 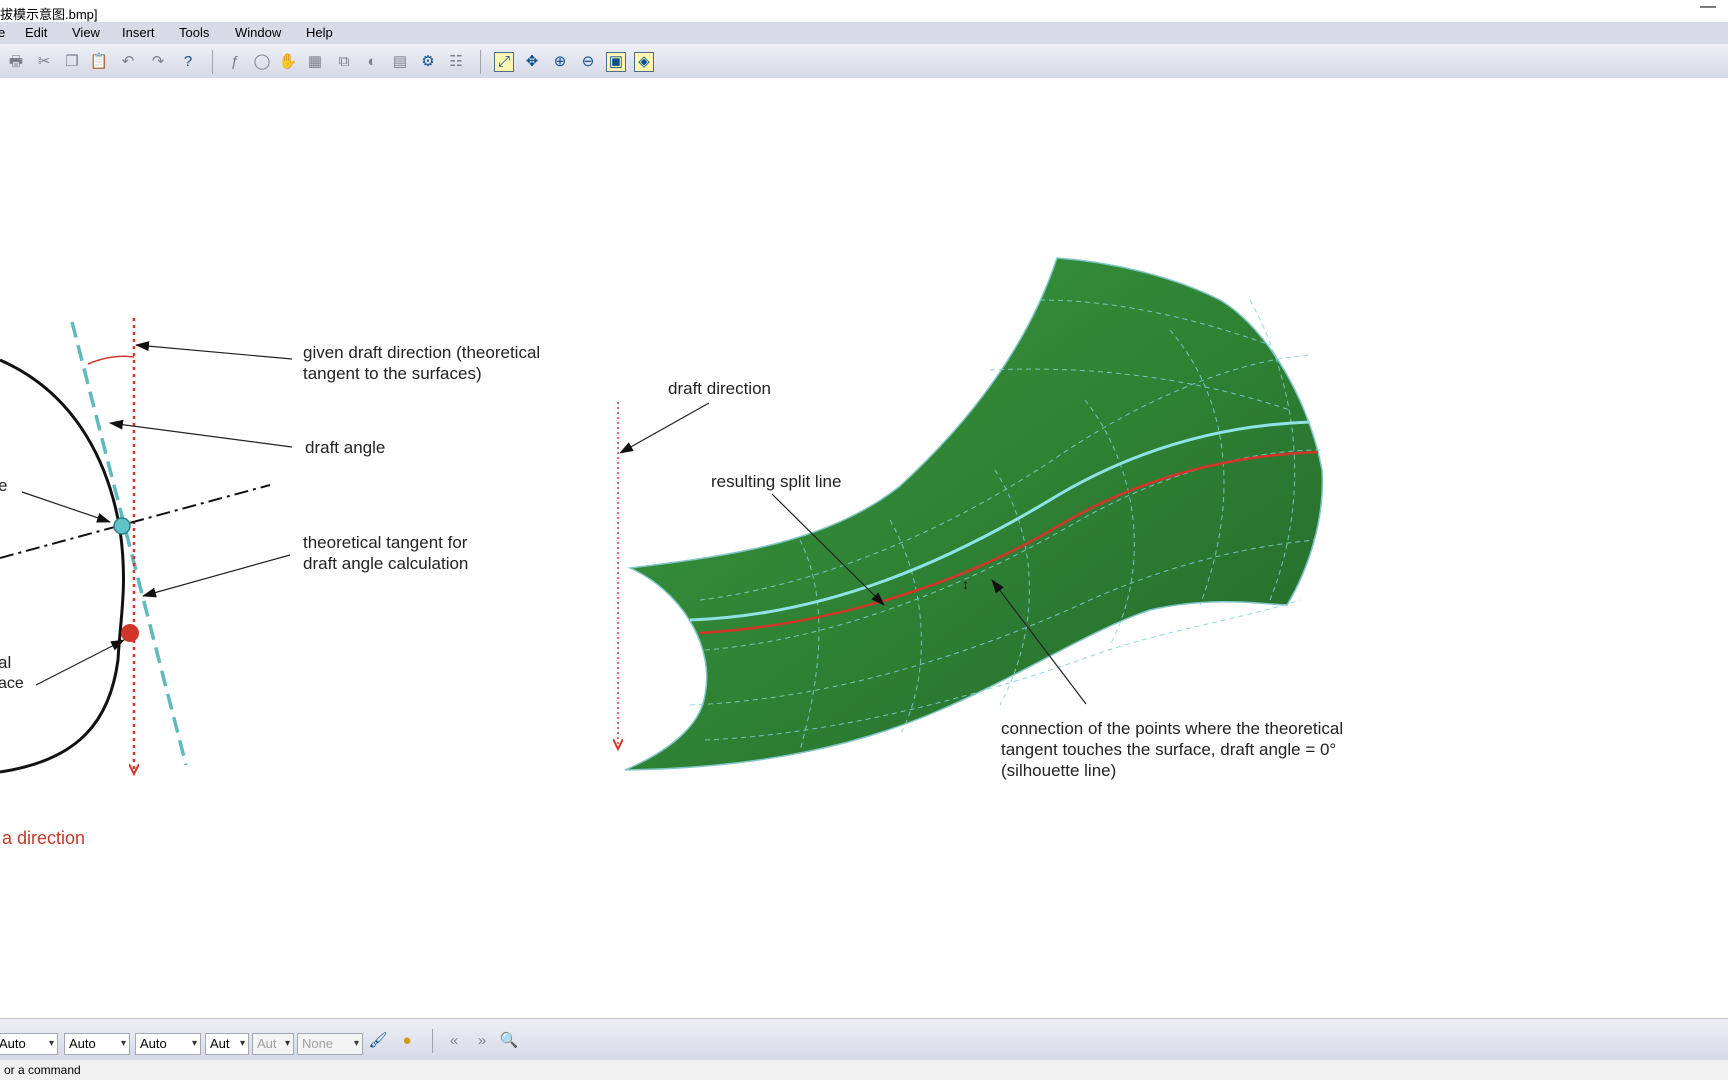 What do you see at coordinates (5, 662) in the screenshot?
I see `label-cut-2: al` at bounding box center [5, 662].